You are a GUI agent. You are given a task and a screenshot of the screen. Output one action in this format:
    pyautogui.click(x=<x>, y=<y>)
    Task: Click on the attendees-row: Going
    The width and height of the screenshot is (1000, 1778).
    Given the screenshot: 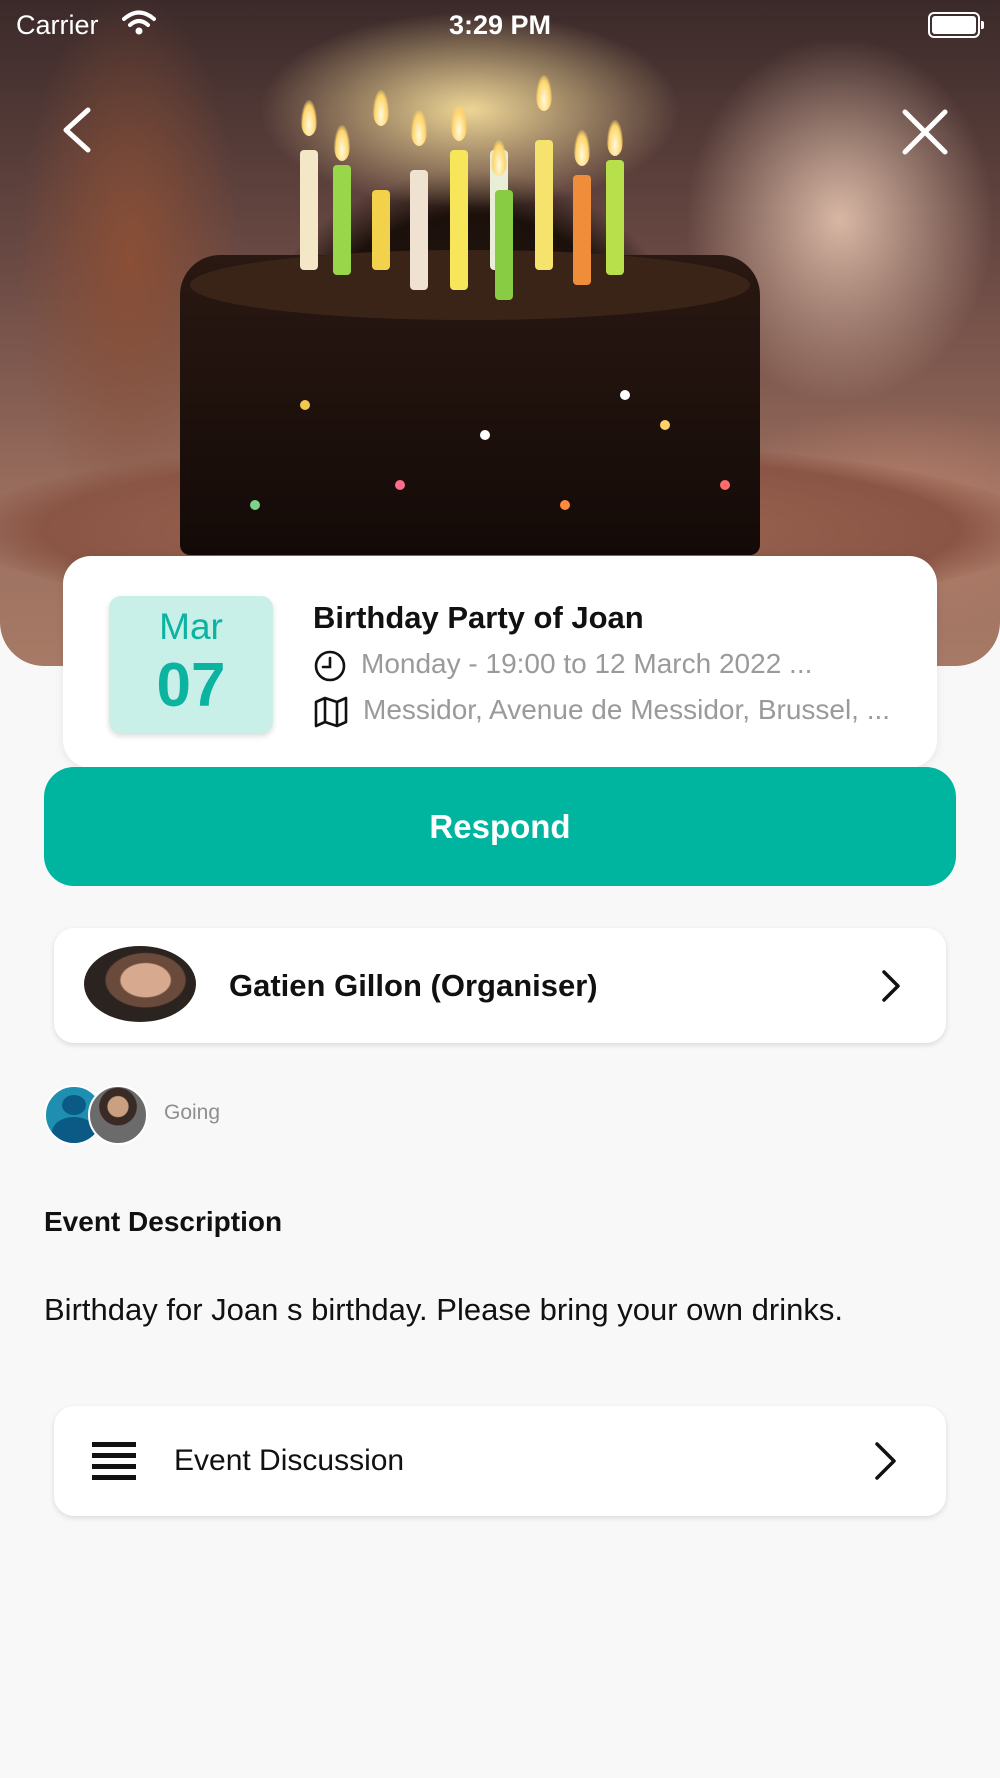 What is the action you would take?
    pyautogui.click(x=194, y=1115)
    